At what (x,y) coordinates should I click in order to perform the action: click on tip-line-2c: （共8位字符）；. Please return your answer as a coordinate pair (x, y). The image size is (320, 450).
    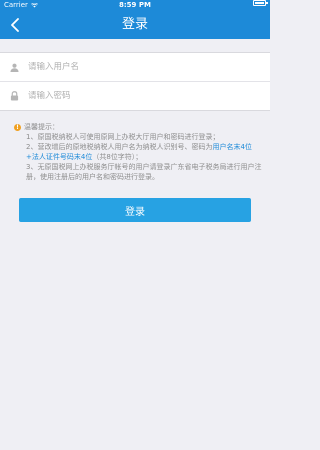
    Looking at the image, I should click on (117, 157).